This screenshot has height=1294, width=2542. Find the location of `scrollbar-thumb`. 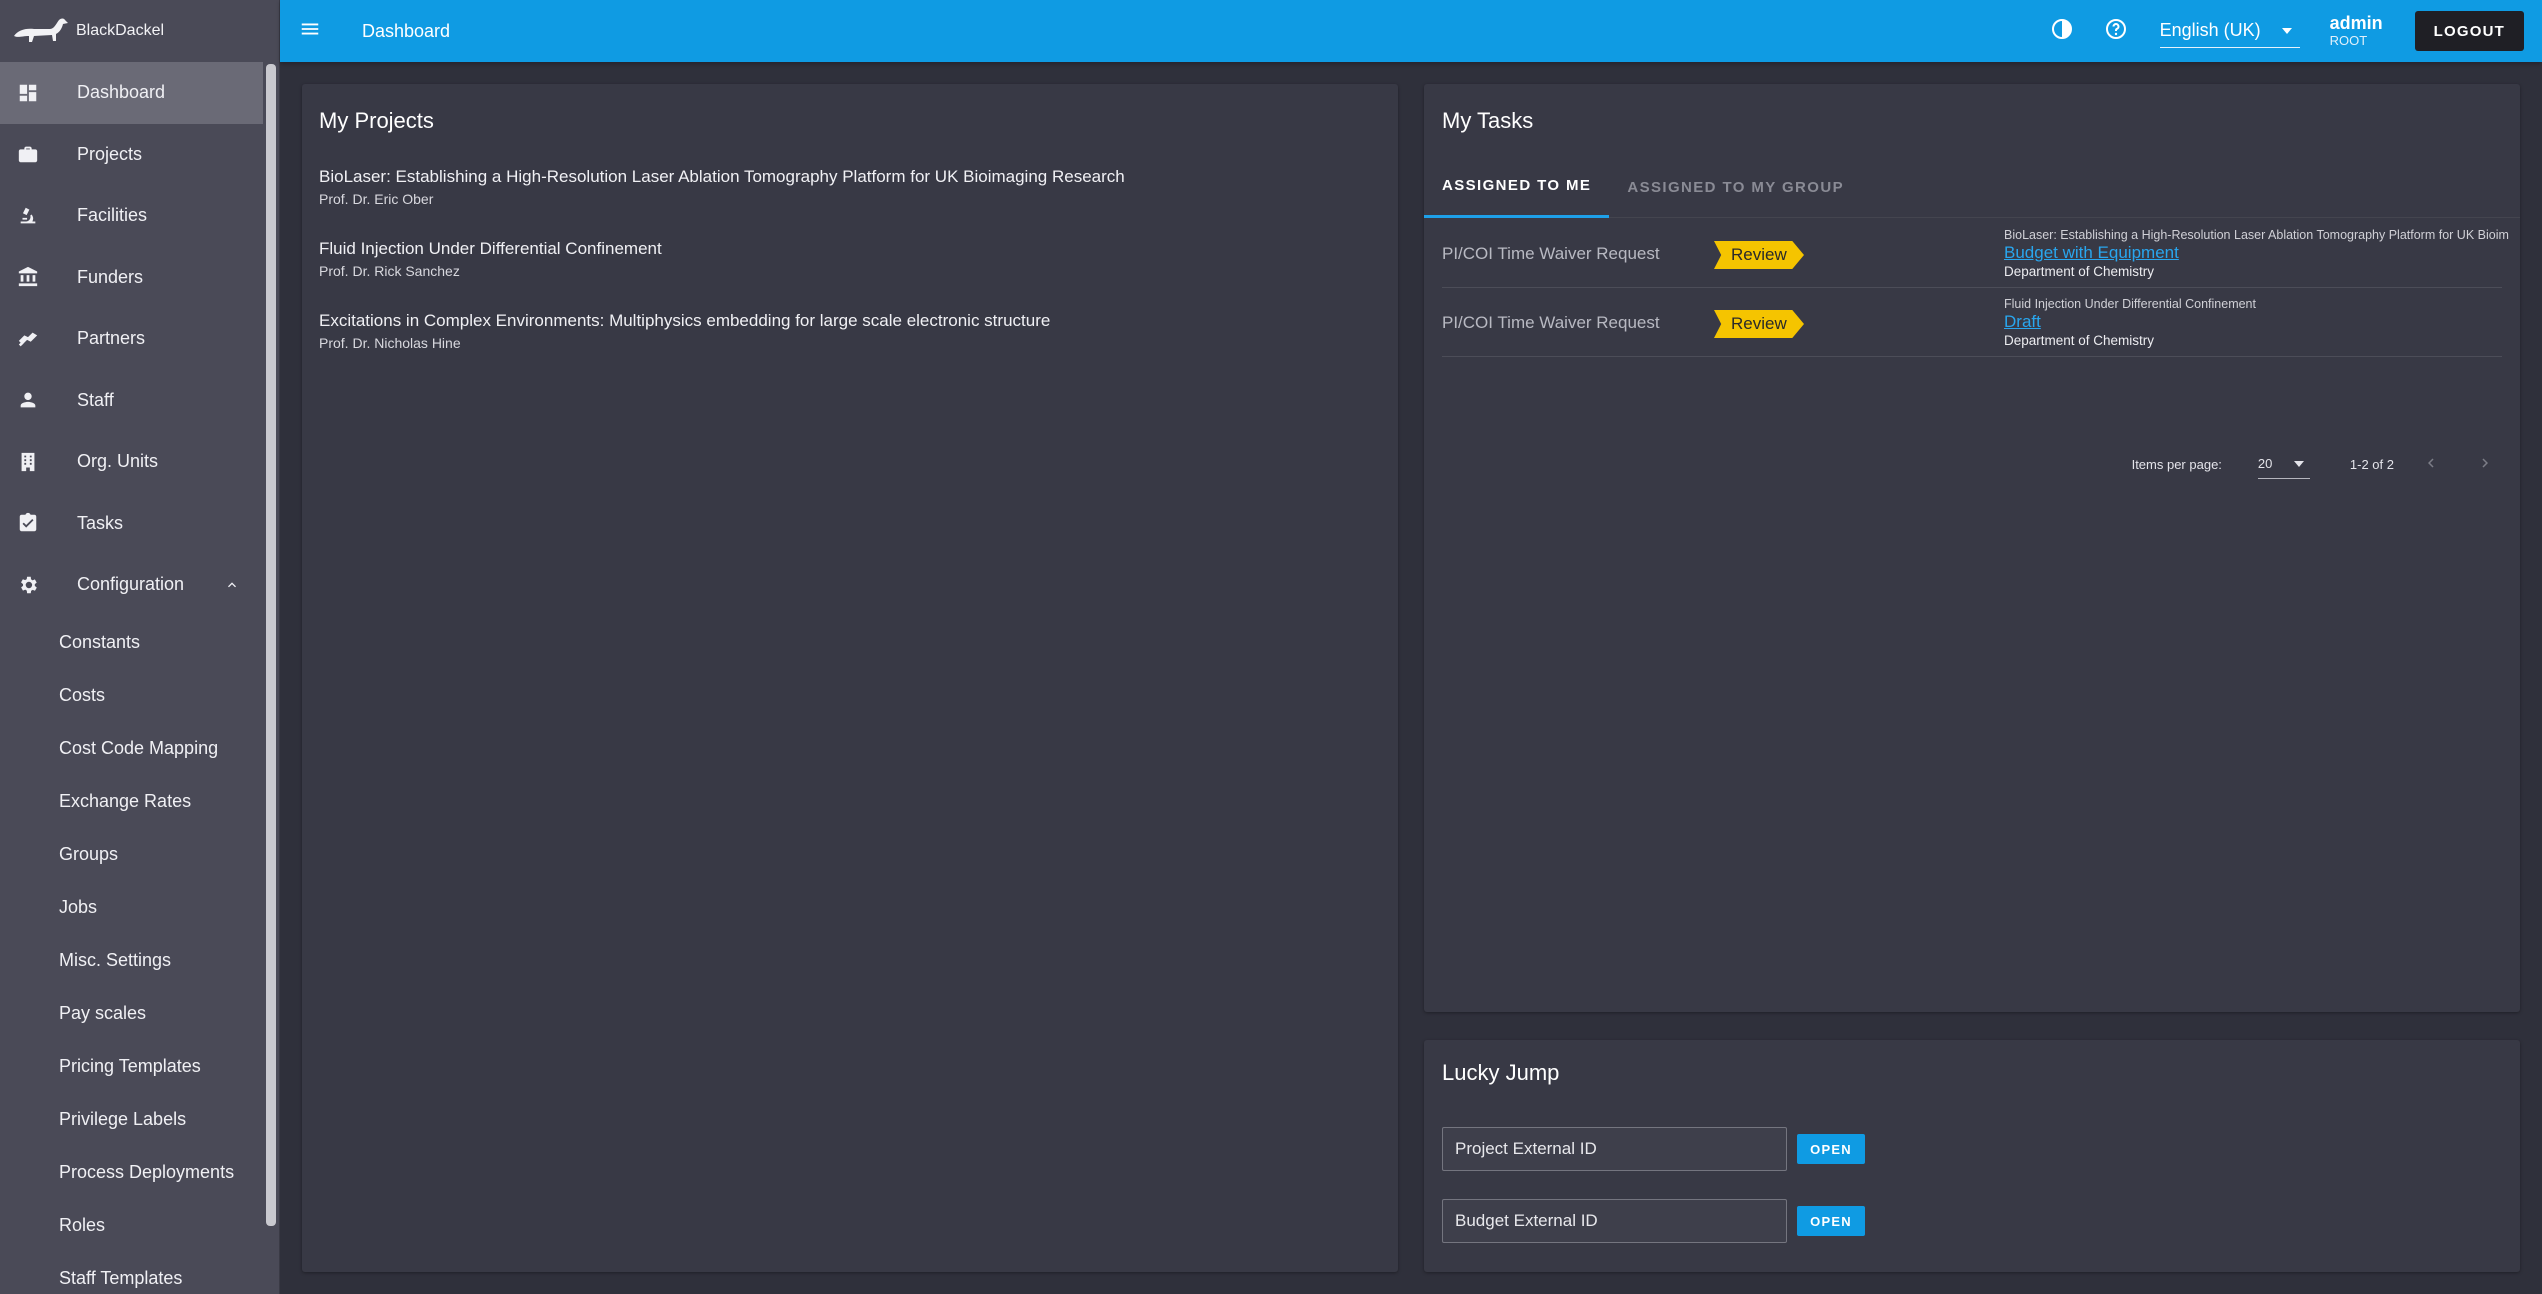

scrollbar-thumb is located at coordinates (271, 645).